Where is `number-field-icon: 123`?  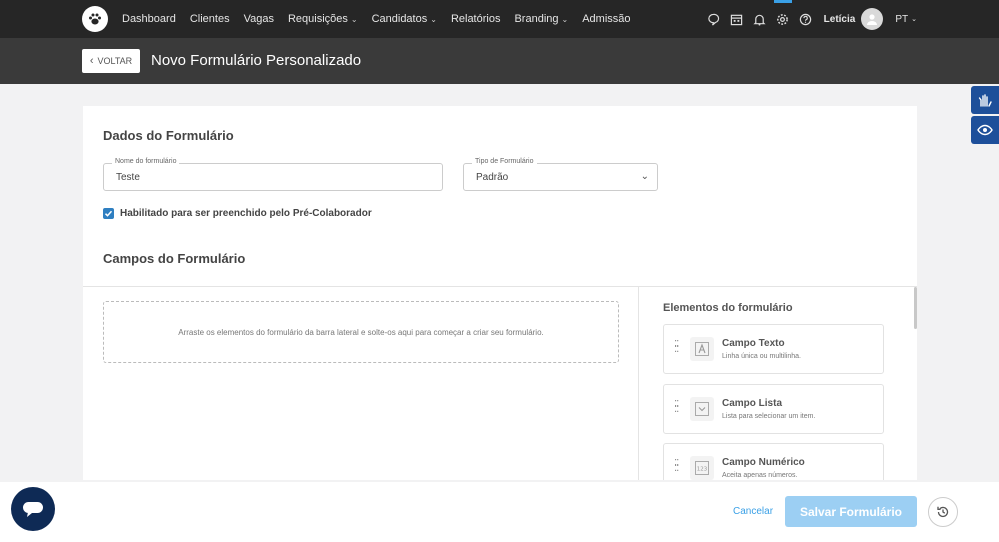 number-field-icon: 123 is located at coordinates (702, 468).